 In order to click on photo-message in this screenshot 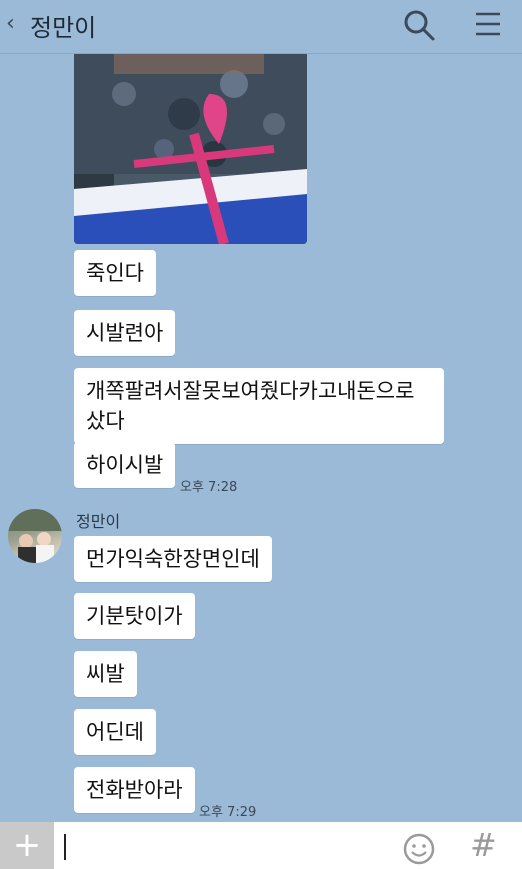, I will do `click(190, 149)`.